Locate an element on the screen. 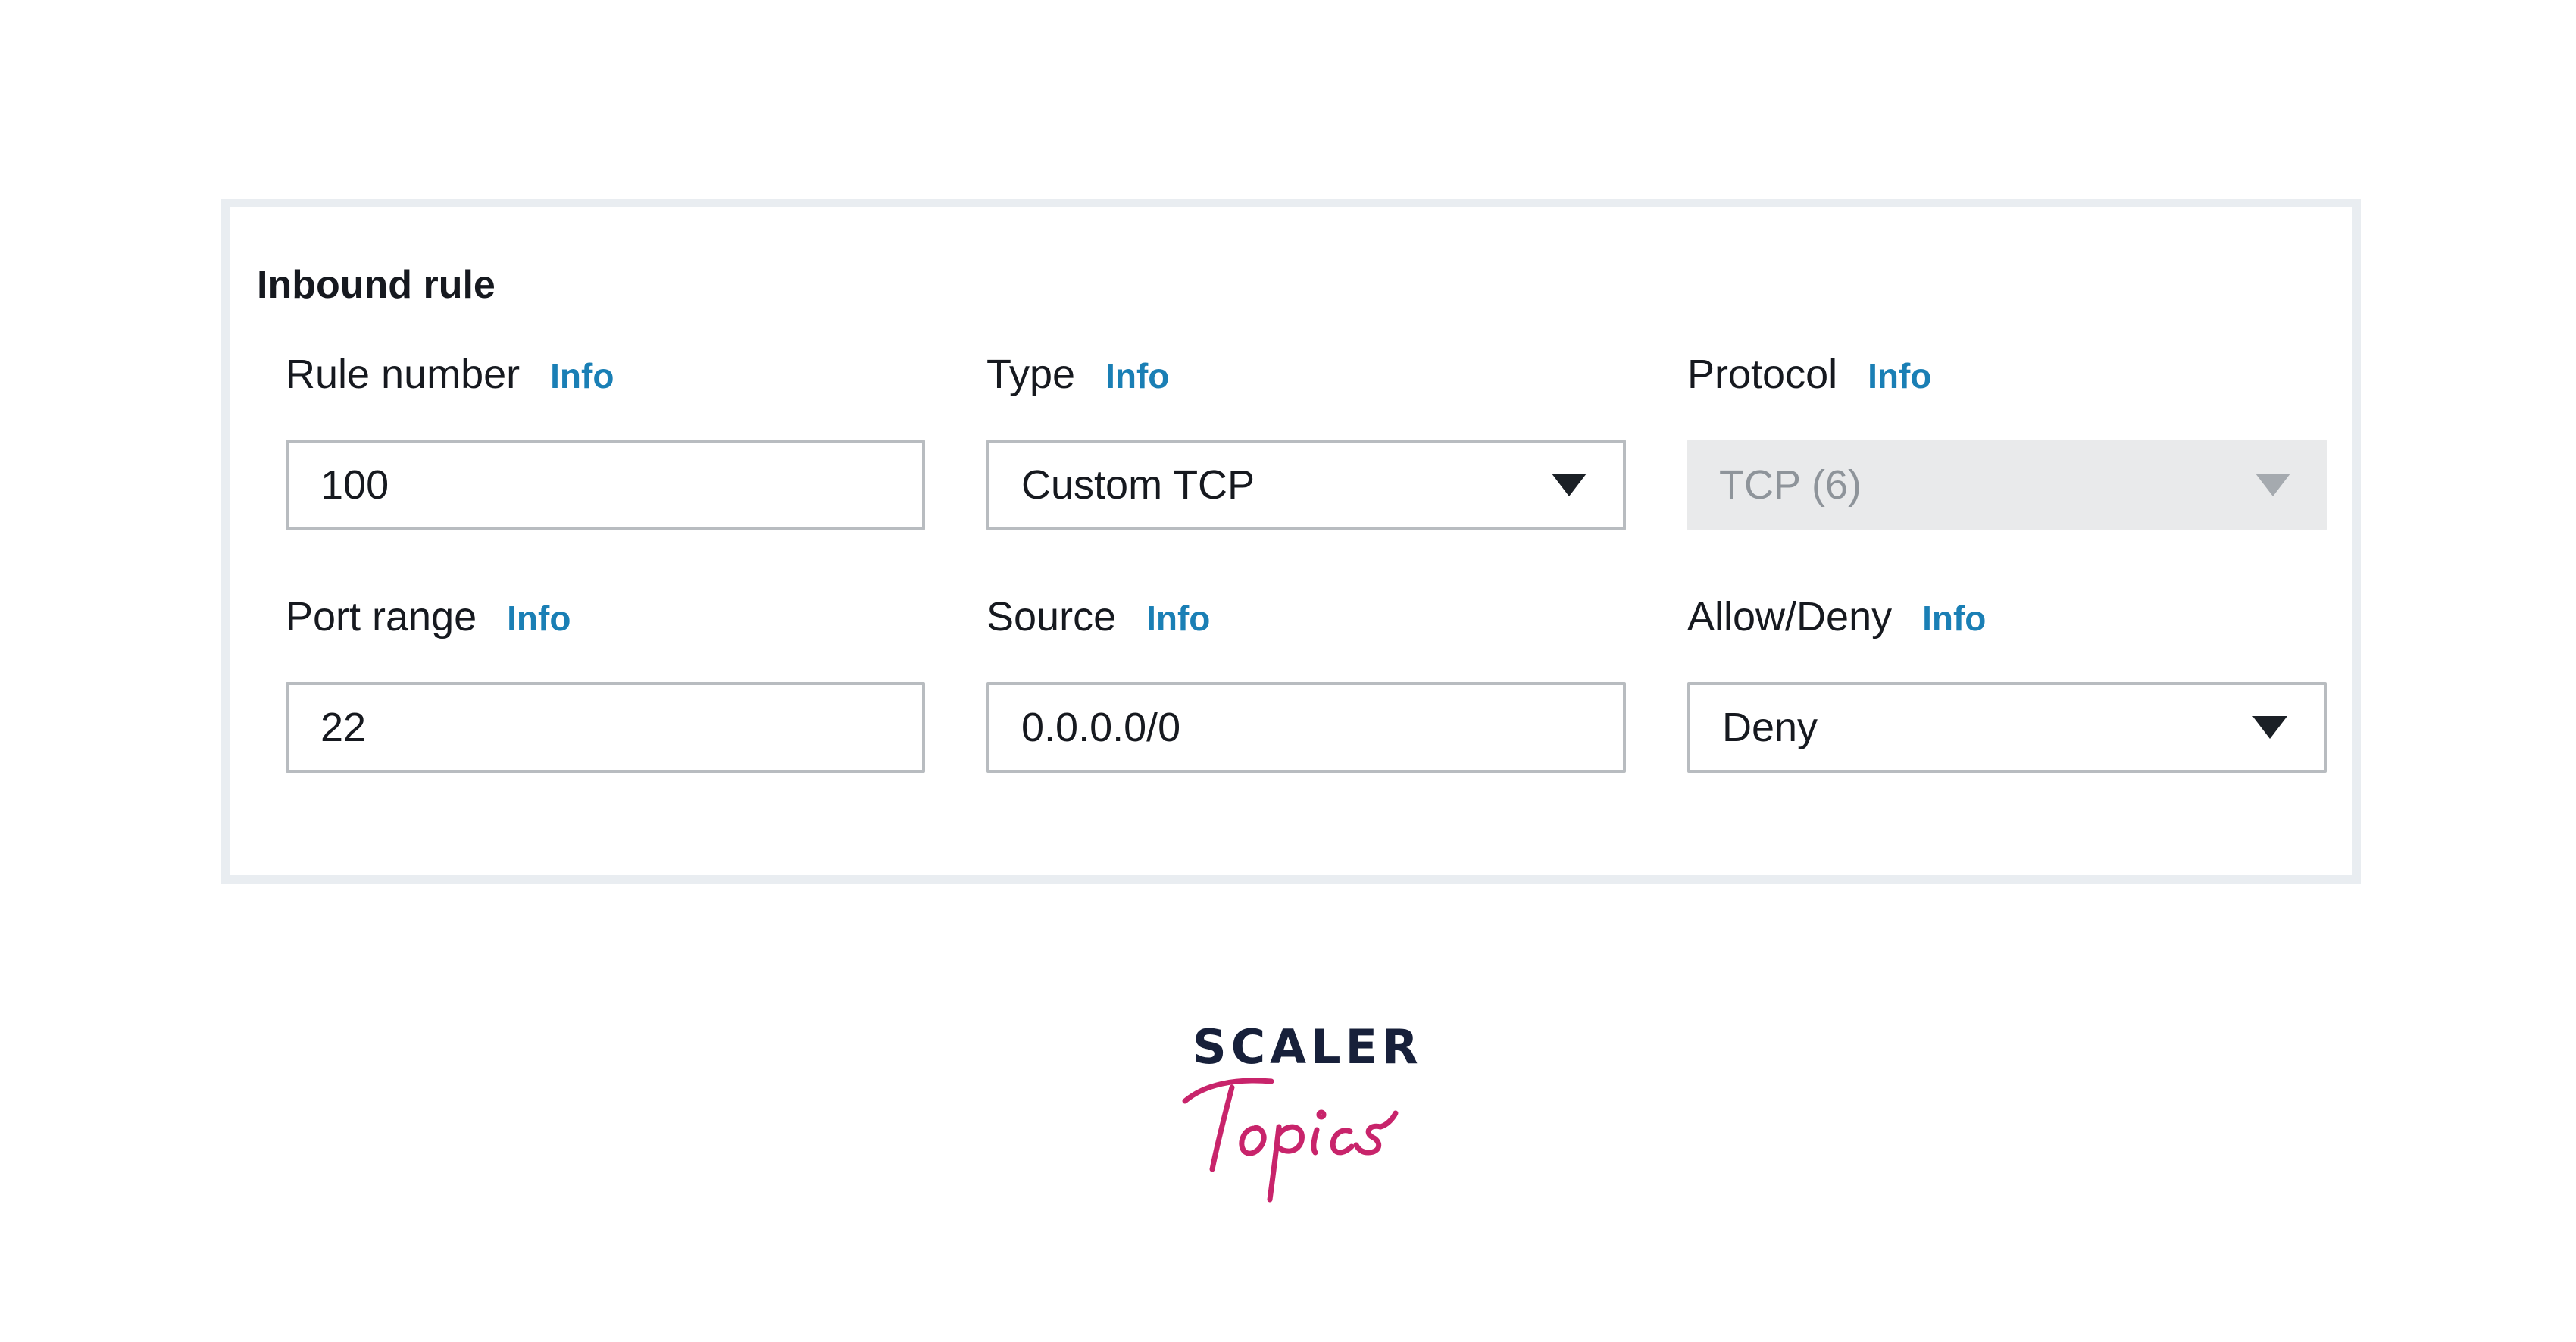 The image size is (2576, 1342). source-input: 0.0.0.0/0 is located at coordinates (1306, 727).